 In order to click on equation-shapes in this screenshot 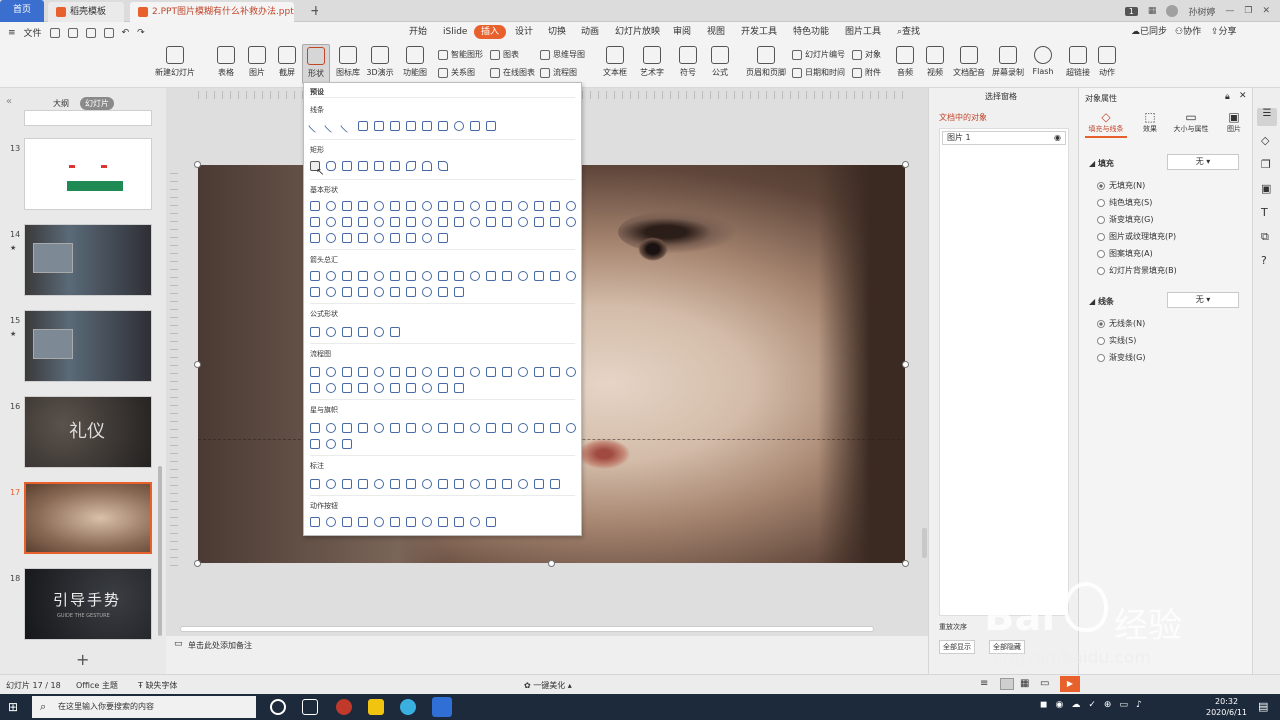, I will do `click(442, 333)`.